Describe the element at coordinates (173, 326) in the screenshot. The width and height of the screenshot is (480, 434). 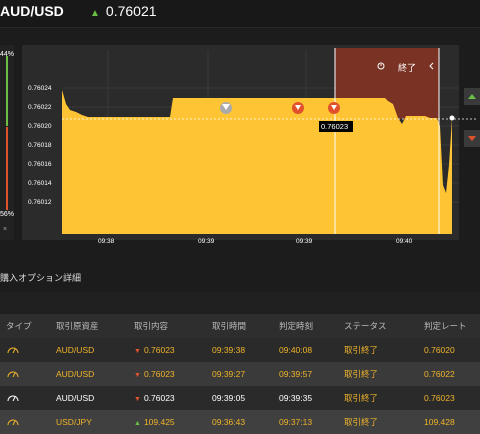
I see `header-content: 取引内容` at that location.